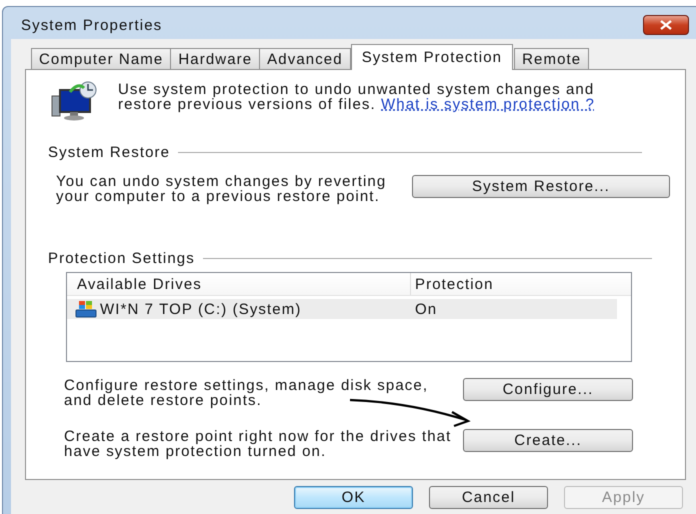  Describe the element at coordinates (121, 258) in the screenshot. I see `group-heading: Protection Settings` at that location.